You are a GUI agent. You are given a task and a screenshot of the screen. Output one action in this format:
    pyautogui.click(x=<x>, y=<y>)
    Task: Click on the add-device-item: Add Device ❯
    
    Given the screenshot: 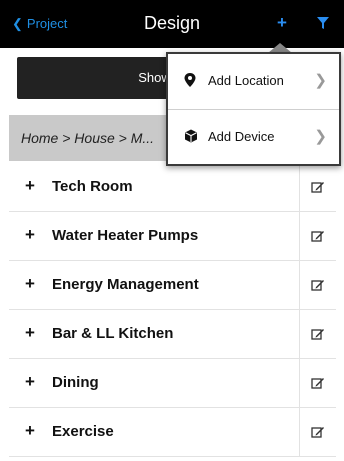 What is the action you would take?
    pyautogui.click(x=253, y=137)
    